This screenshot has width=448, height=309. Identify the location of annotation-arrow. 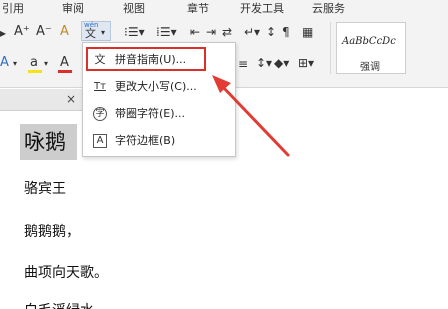
(251, 116).